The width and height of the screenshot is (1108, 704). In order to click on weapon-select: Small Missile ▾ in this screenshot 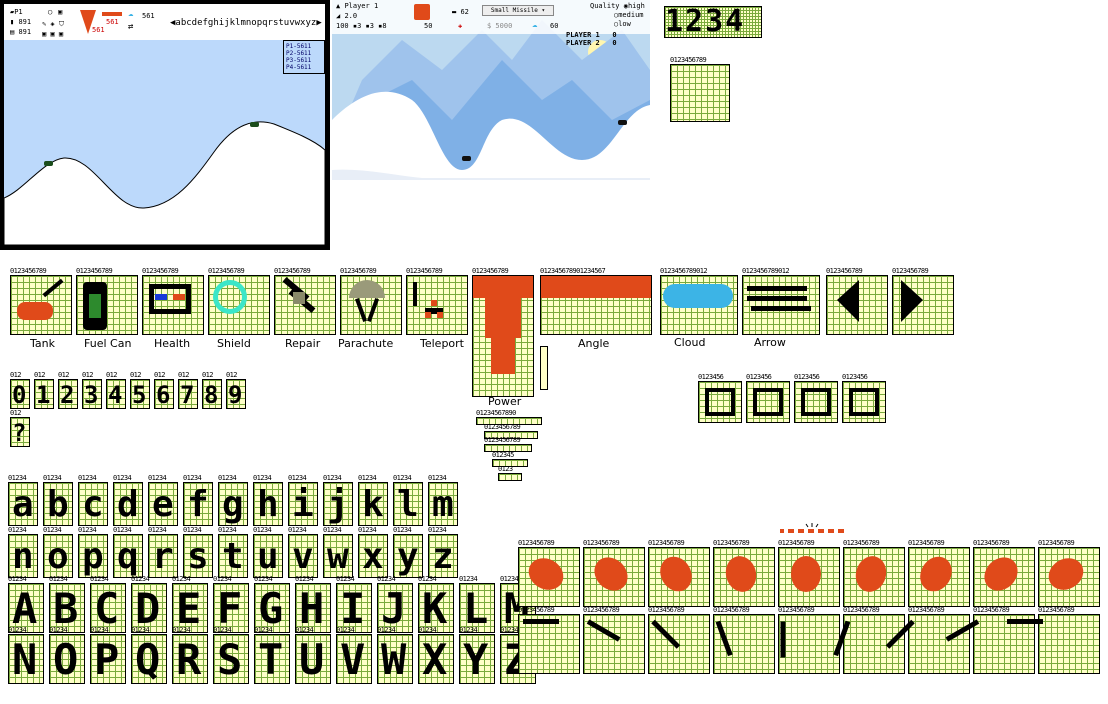, I will do `click(518, 10)`.